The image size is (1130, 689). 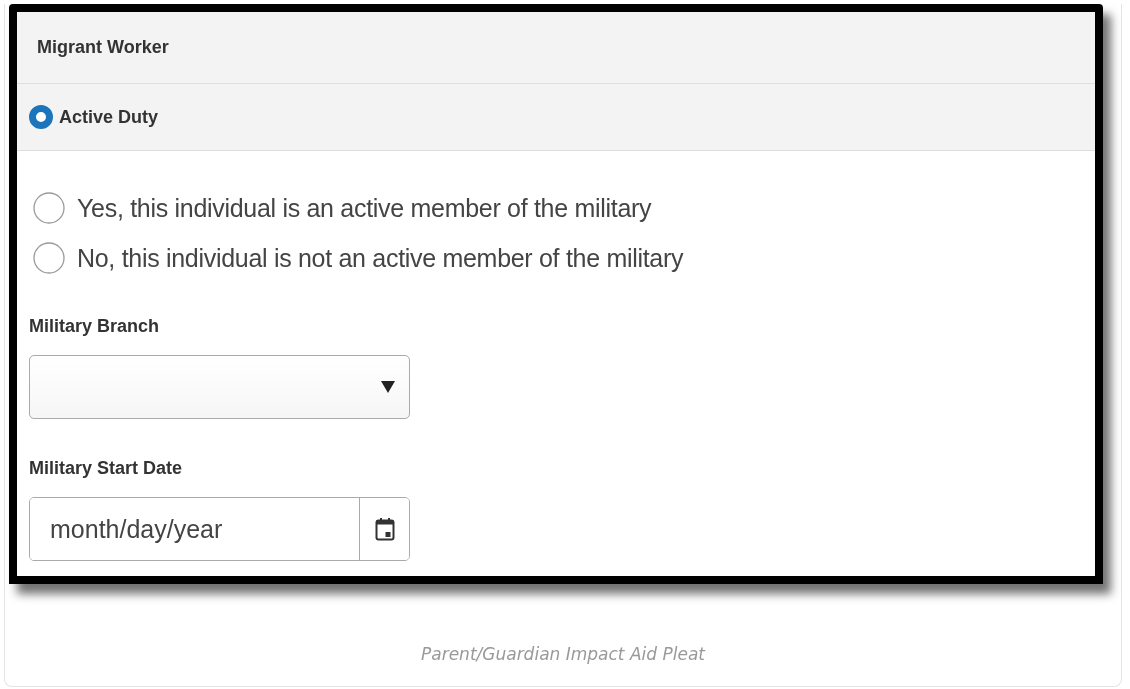 I want to click on caret-icon, so click(x=388, y=387).